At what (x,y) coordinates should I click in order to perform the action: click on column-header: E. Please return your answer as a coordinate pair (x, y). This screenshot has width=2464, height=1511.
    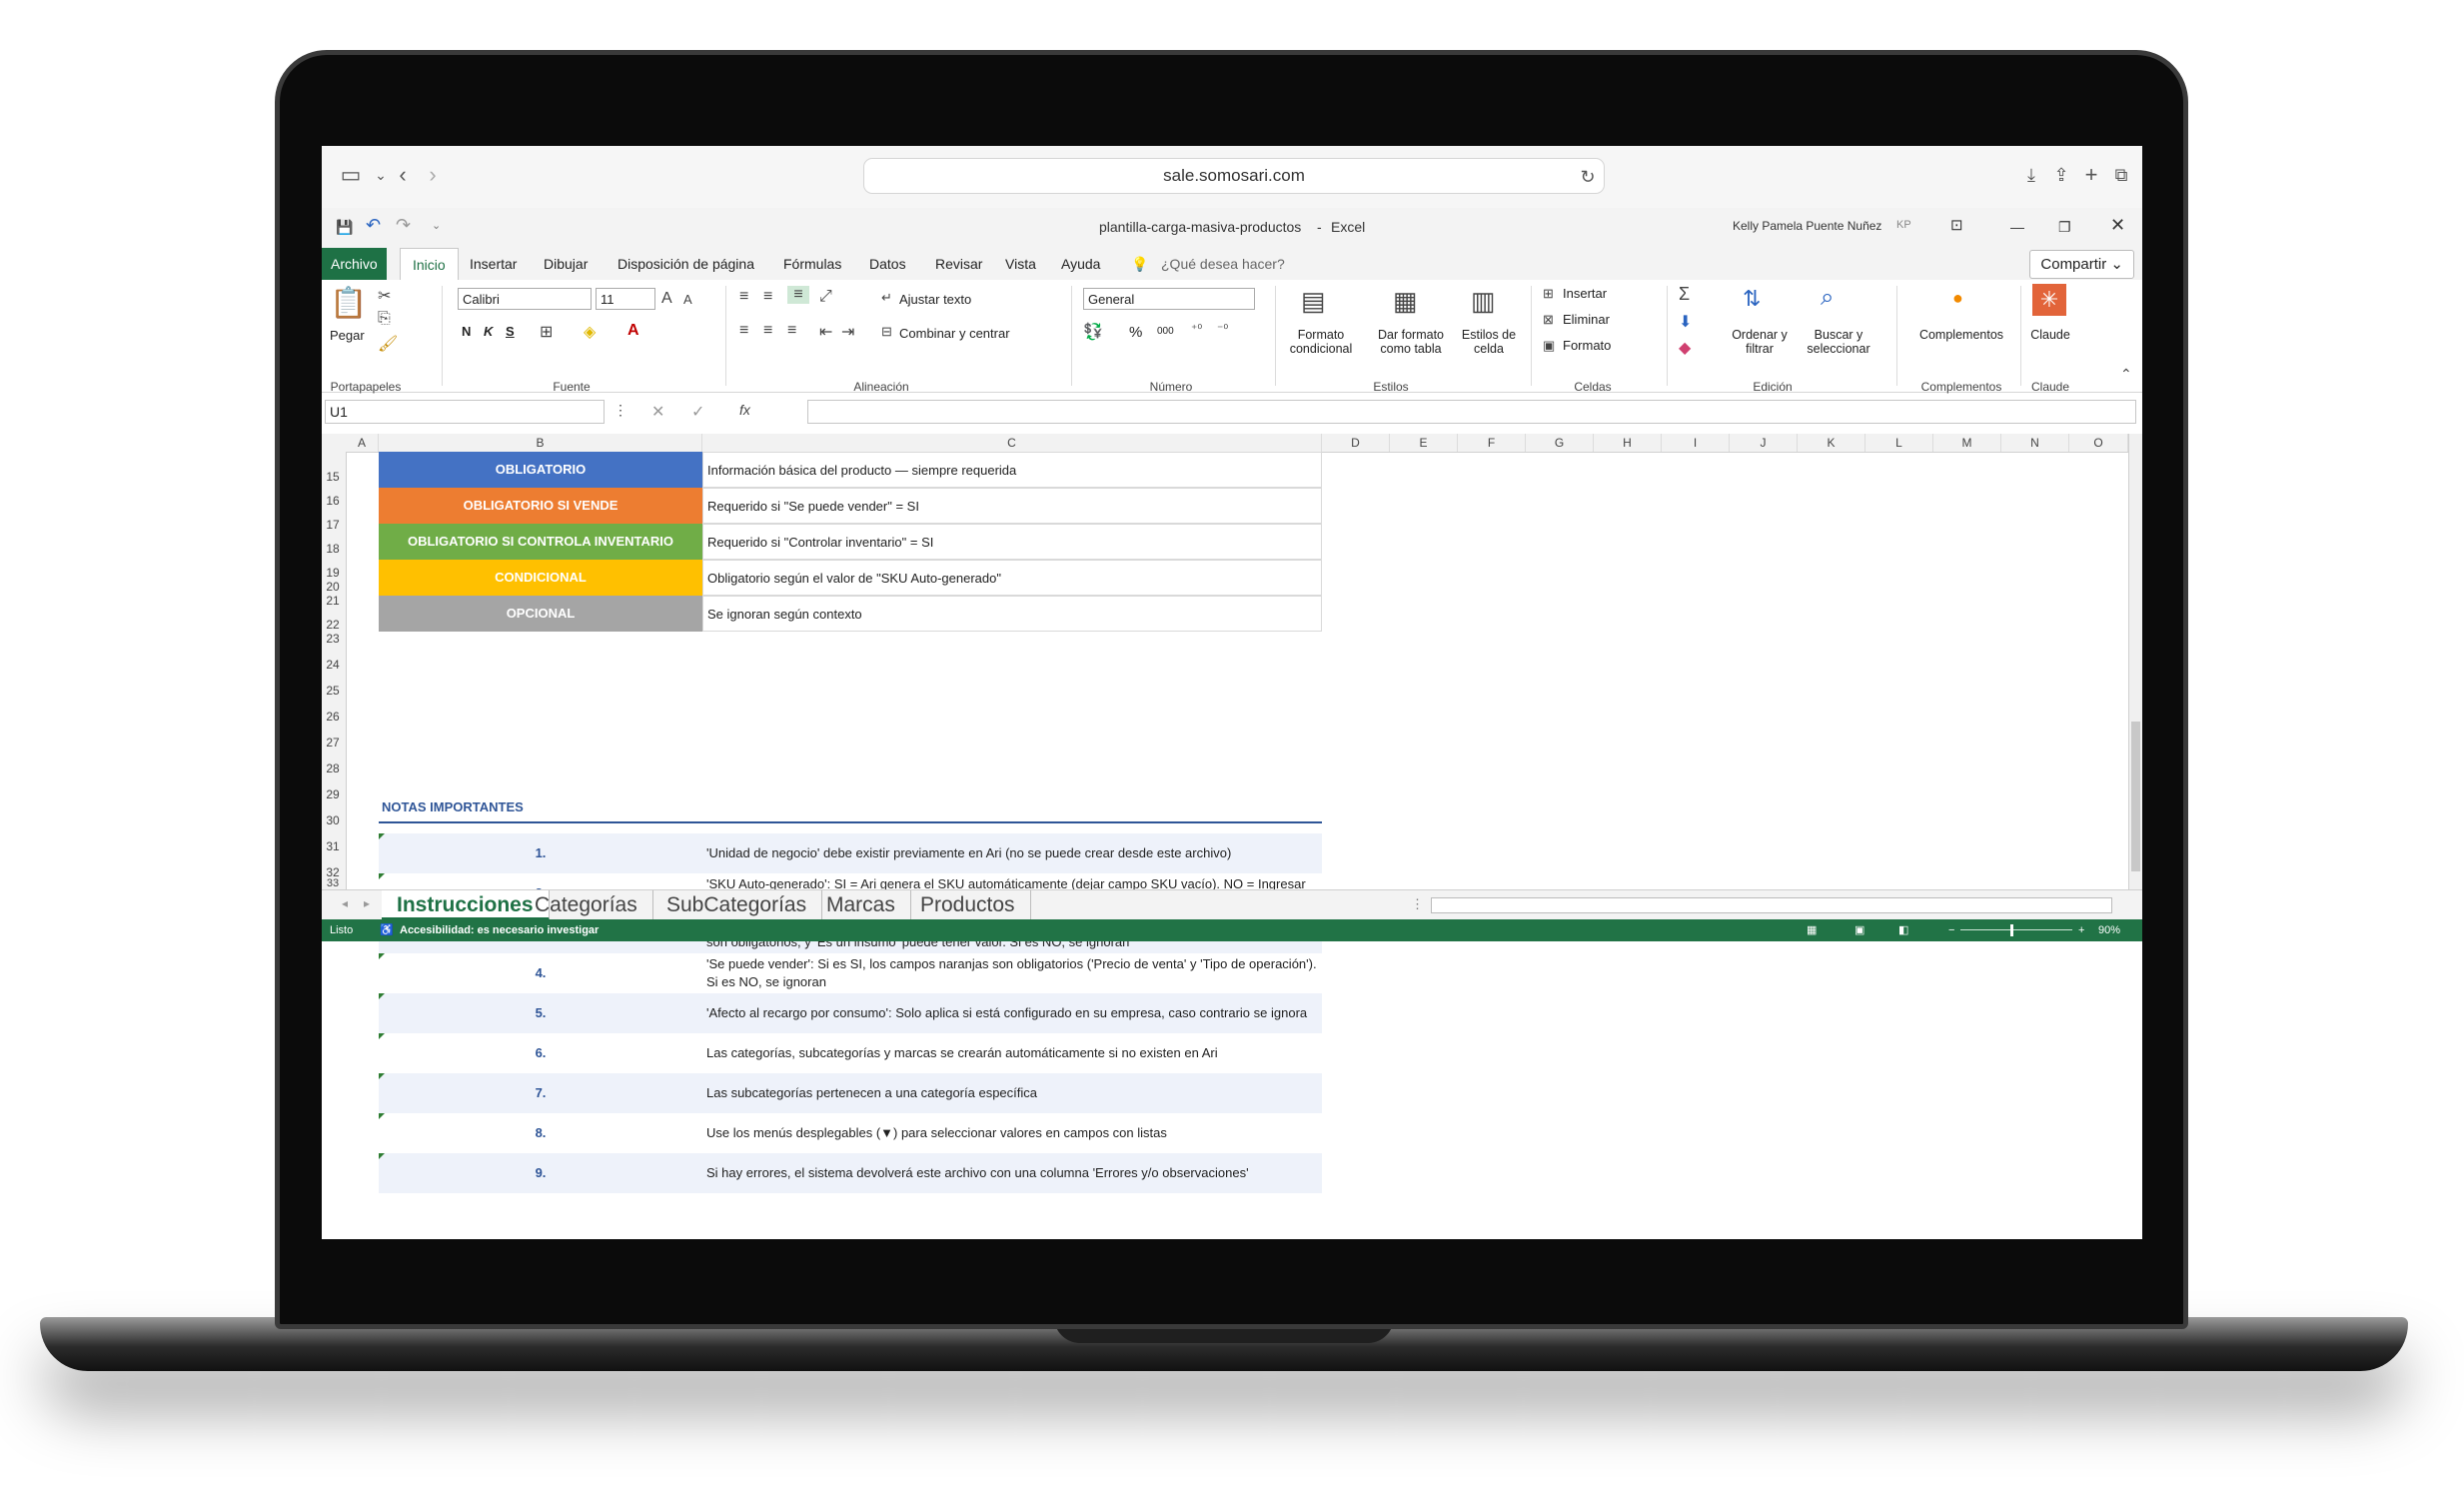
    Looking at the image, I should click on (1424, 443).